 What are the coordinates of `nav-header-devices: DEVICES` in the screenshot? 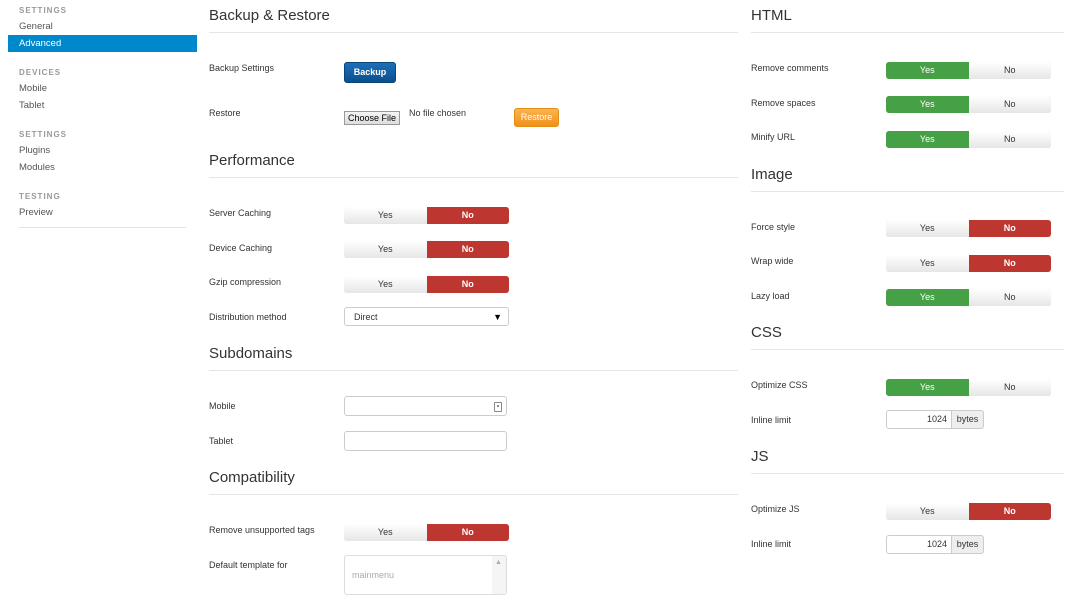 It's located at (40, 72).